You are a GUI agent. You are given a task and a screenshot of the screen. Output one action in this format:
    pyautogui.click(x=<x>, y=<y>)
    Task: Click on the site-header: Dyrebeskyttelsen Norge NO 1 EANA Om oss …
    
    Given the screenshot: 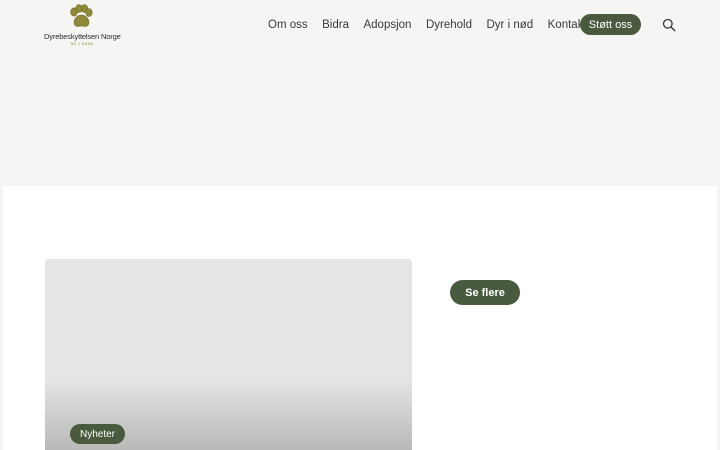 What is the action you would take?
    pyautogui.click(x=360, y=25)
    